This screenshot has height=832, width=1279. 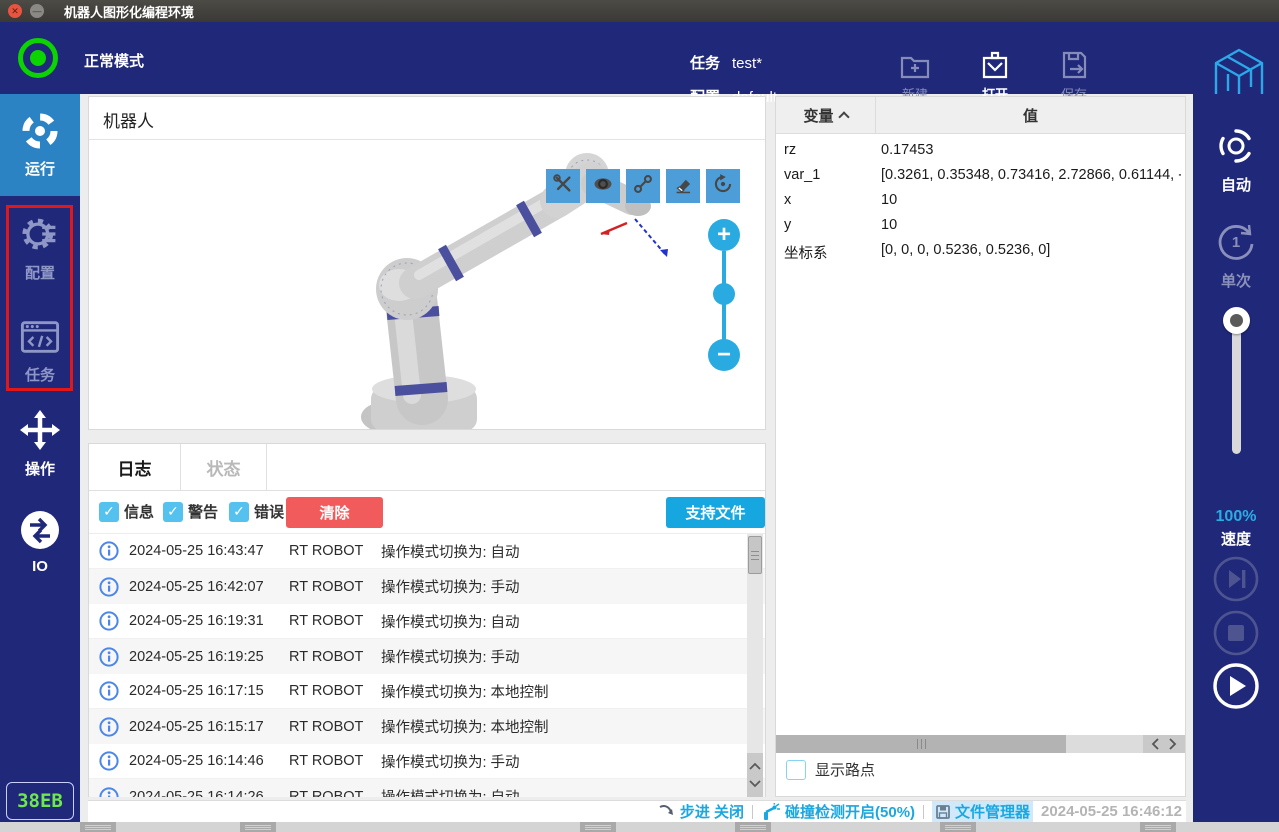 I want to click on auto-mode-button: 自动, so click(x=1236, y=158).